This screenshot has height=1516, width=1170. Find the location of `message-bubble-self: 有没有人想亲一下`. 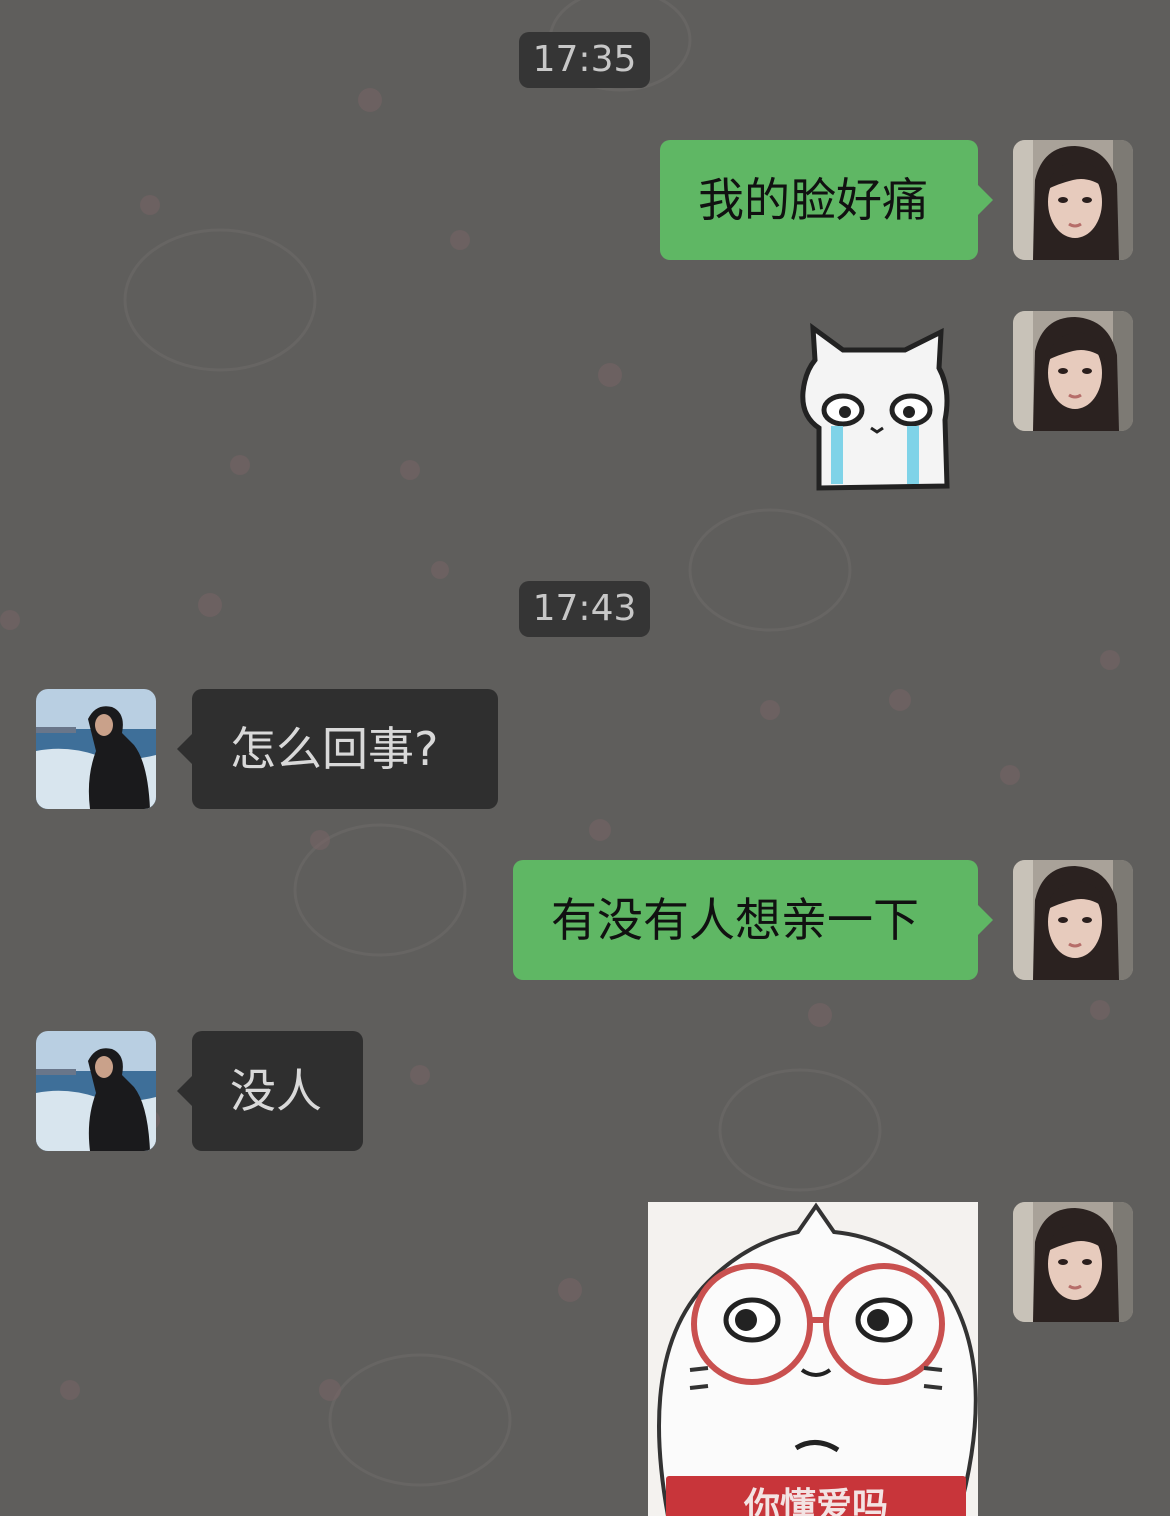

message-bubble-self: 有没有人想亲一下 is located at coordinates (753, 920).